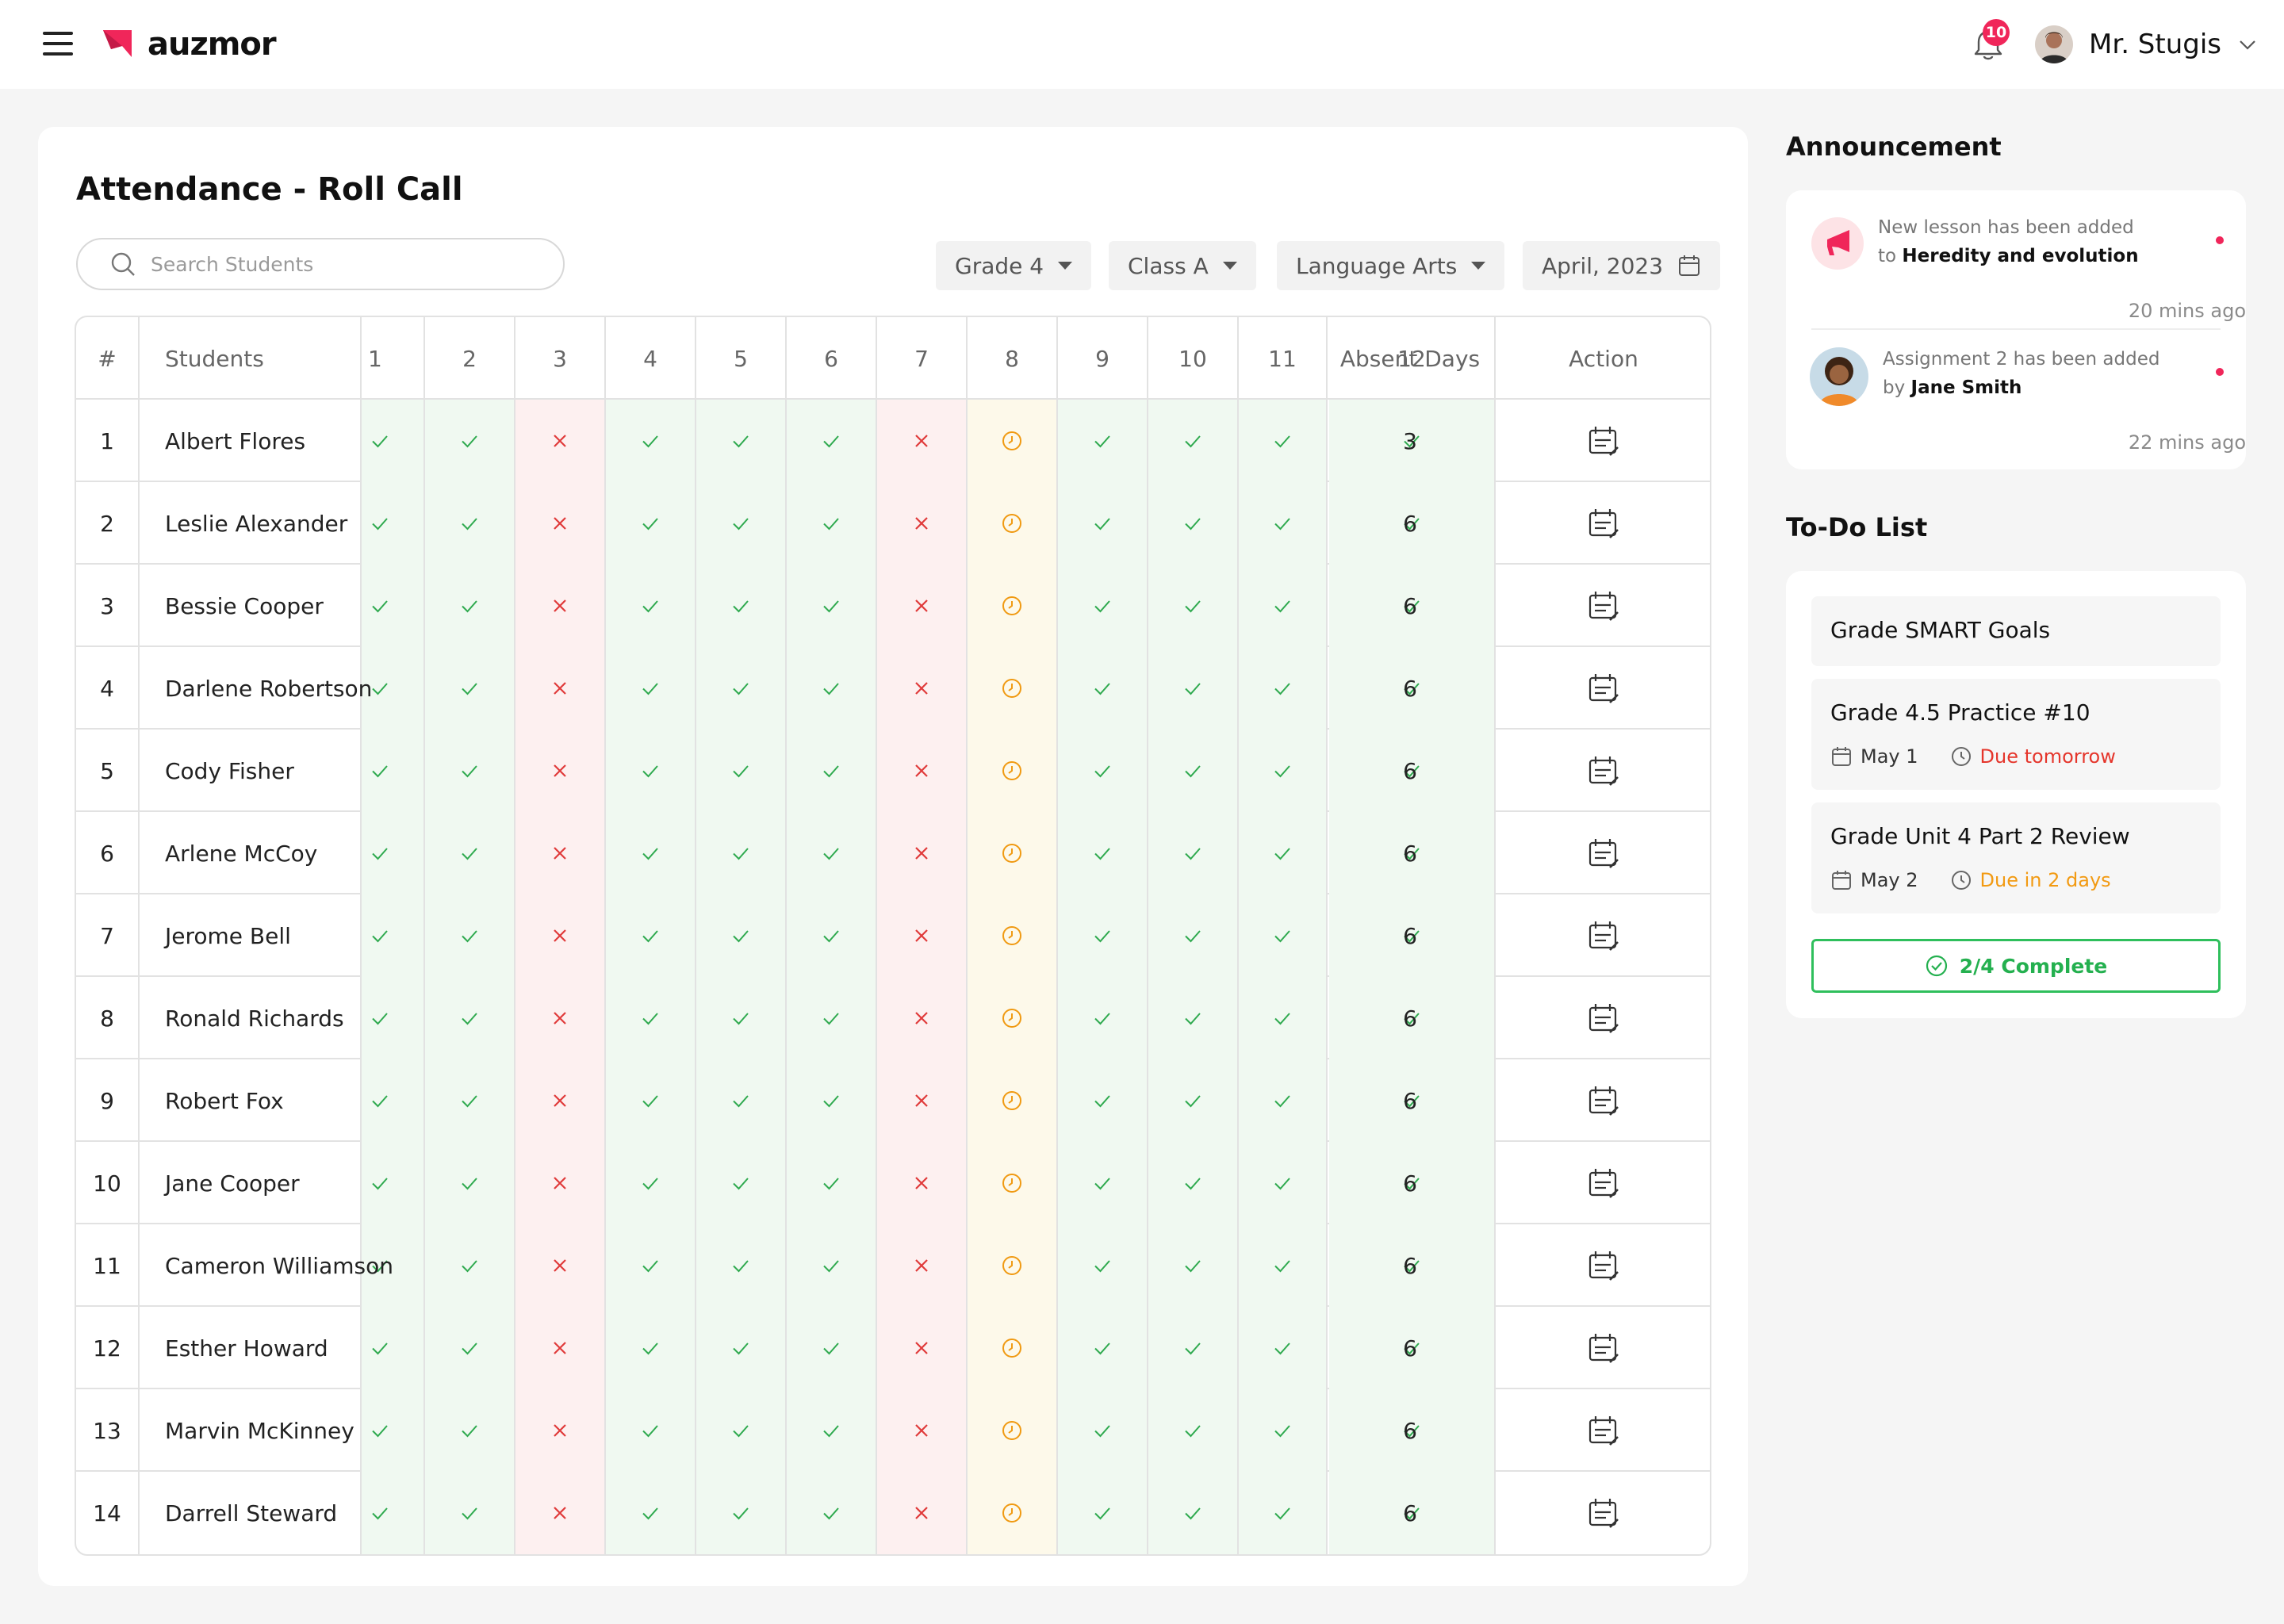  Describe the element at coordinates (2146, 44) in the screenshot. I see `user-menu: Mr. Stugis` at that location.